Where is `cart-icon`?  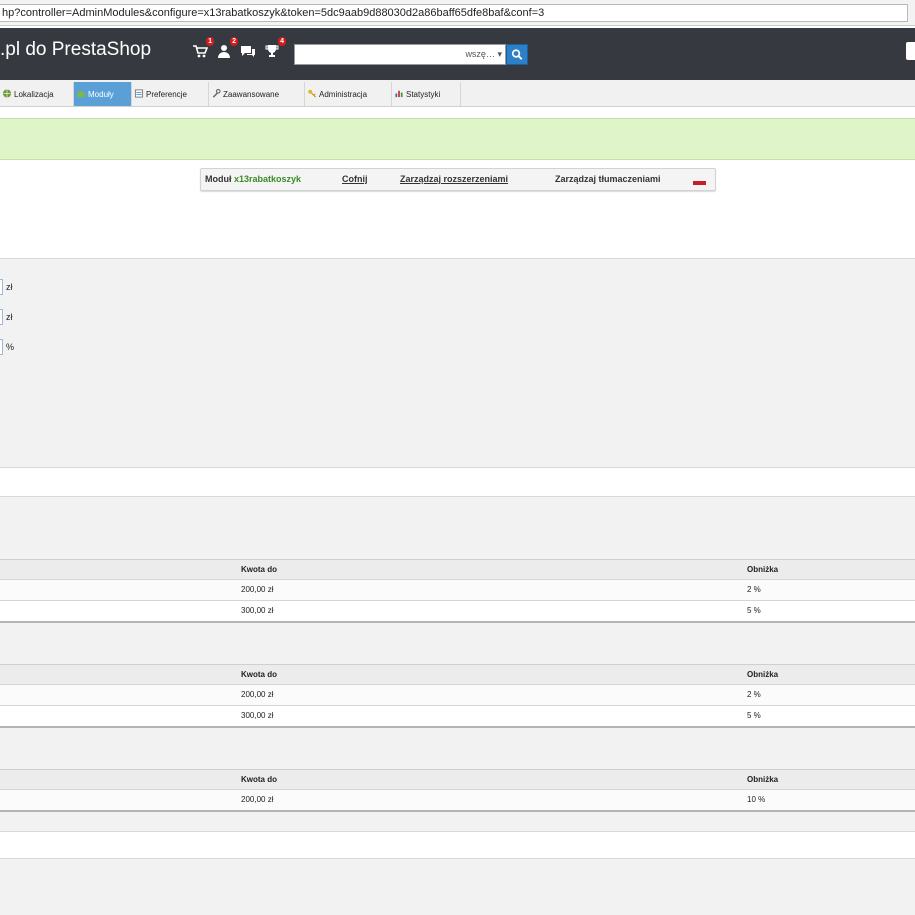 cart-icon is located at coordinates (201, 51).